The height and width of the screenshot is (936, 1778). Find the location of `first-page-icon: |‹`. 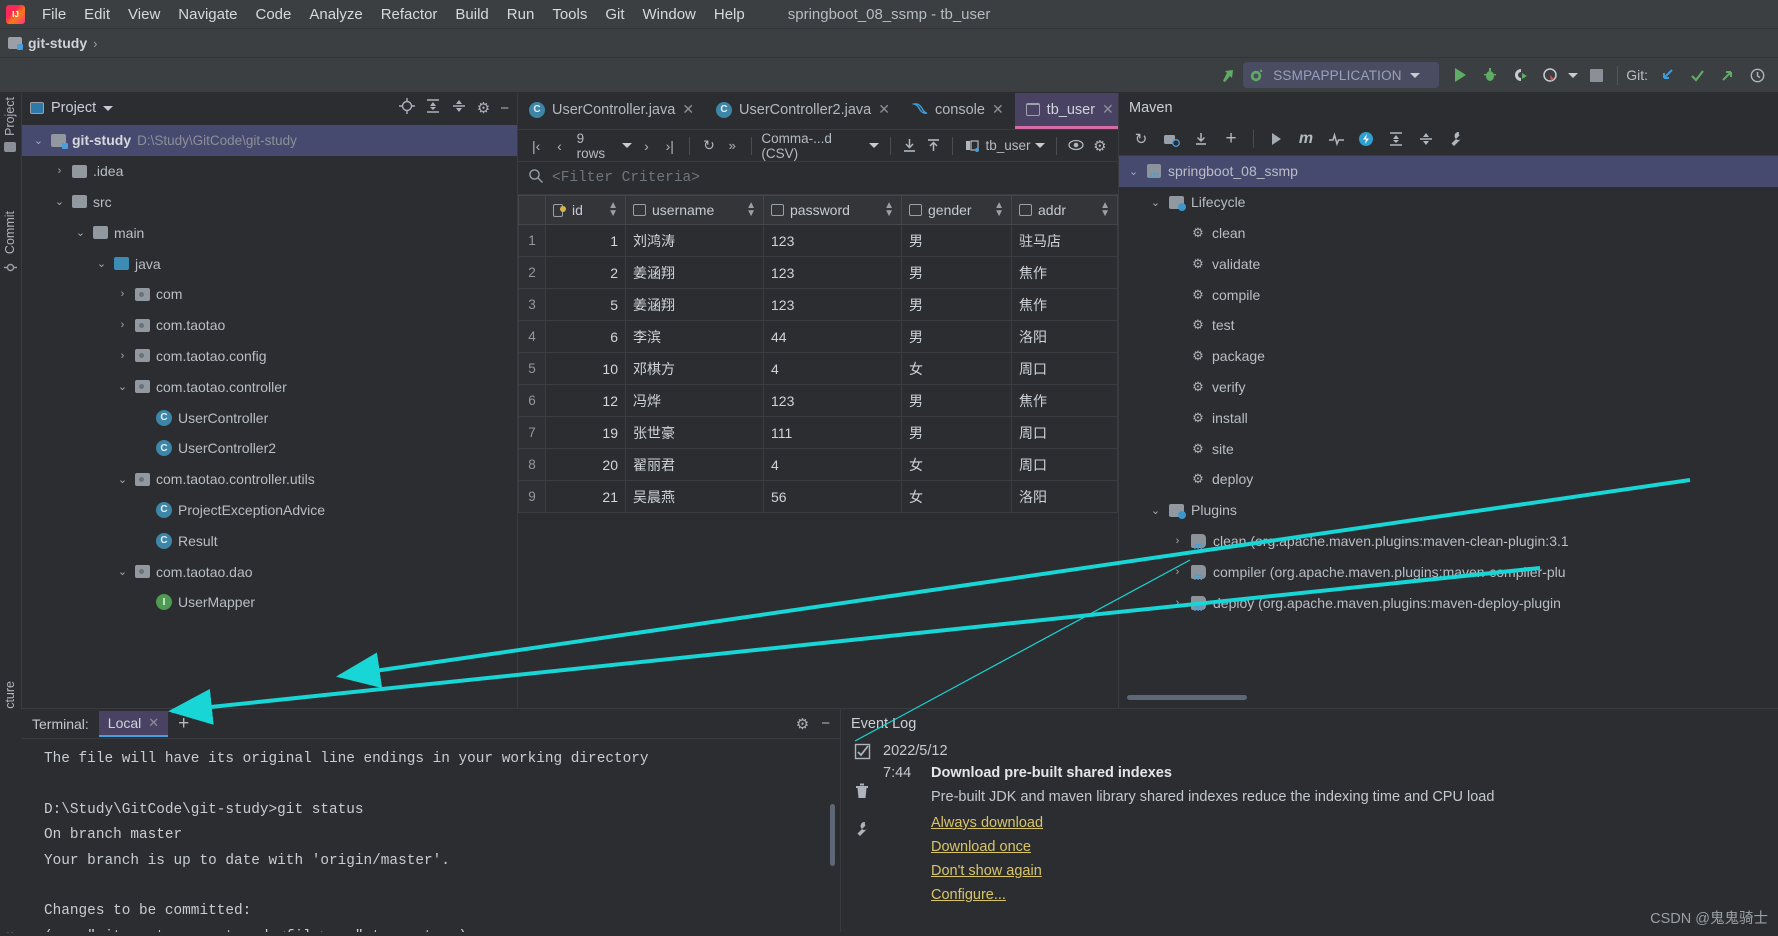

first-page-icon: |‹ is located at coordinates (536, 146).